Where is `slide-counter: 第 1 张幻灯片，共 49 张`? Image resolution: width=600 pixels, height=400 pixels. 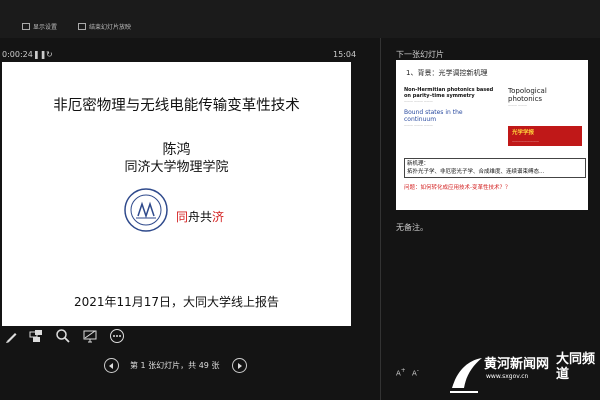 slide-counter: 第 1 张幻灯片，共 49 张 is located at coordinates (175, 365).